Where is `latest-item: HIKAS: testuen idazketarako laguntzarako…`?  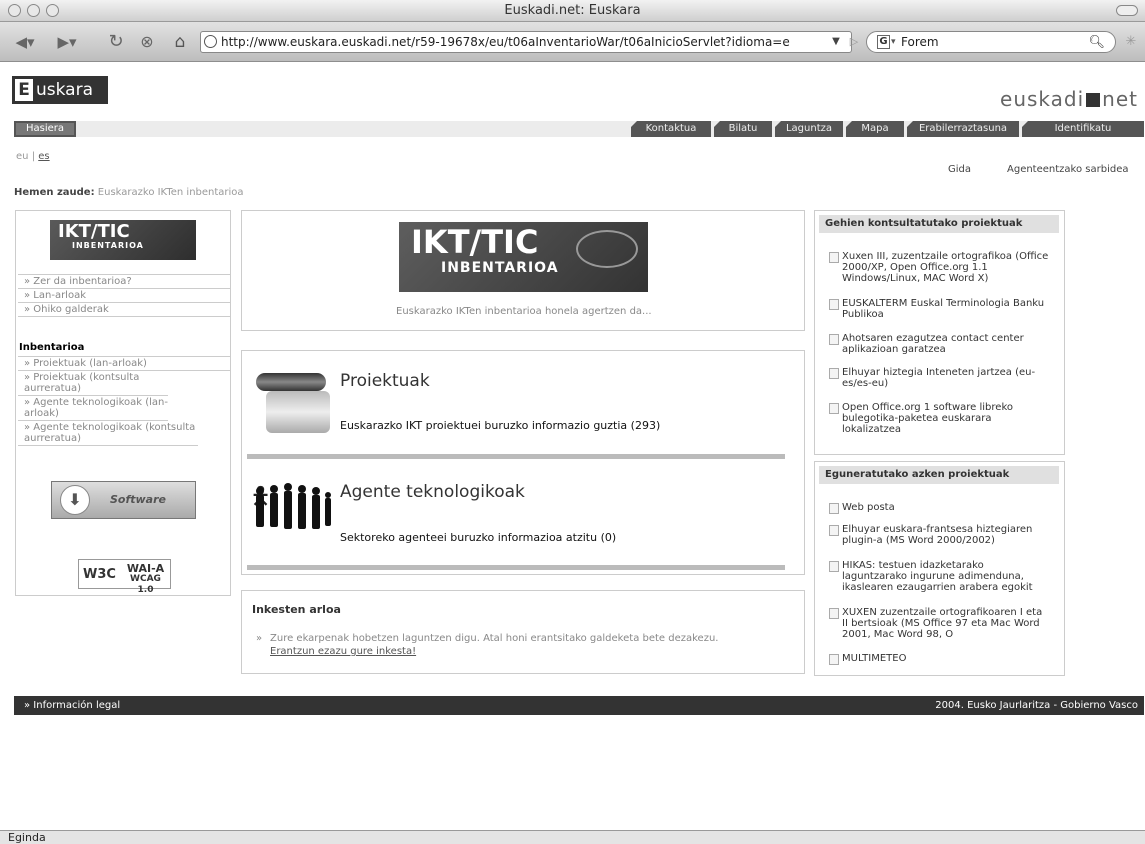 latest-item: HIKAS: testuen idazketarako laguntzarako… is located at coordinates (940, 576).